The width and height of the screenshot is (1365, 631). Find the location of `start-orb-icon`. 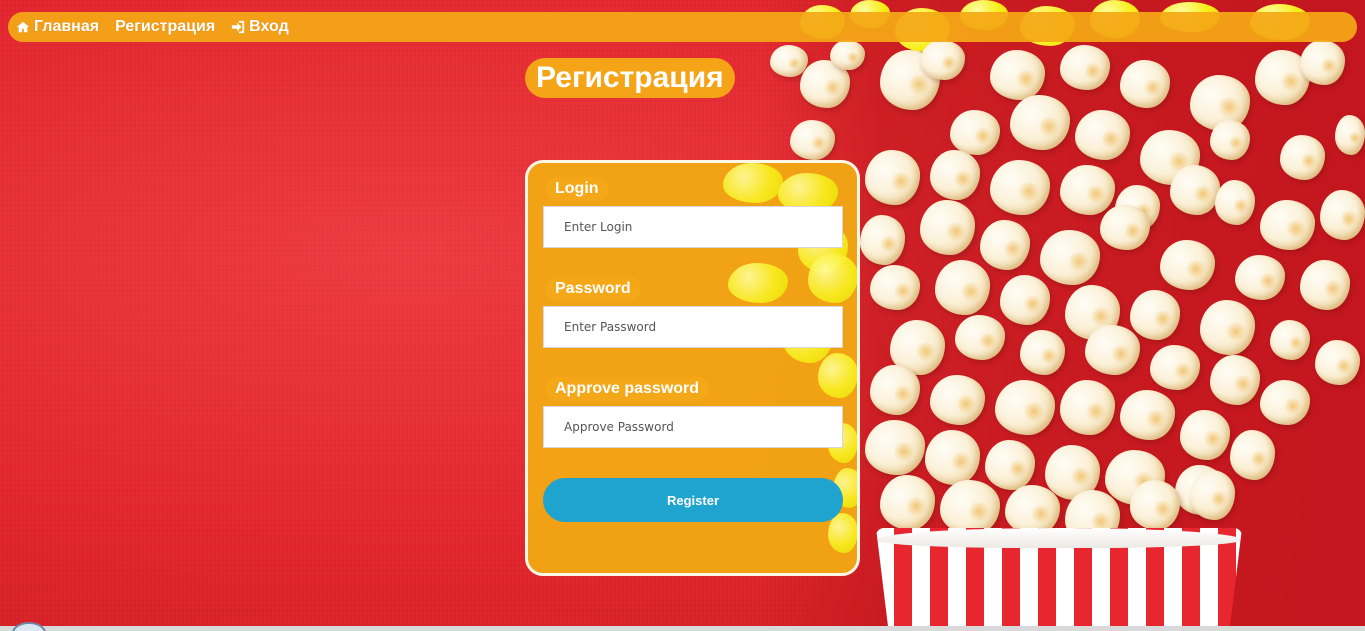

start-orb-icon is located at coordinates (29, 626).